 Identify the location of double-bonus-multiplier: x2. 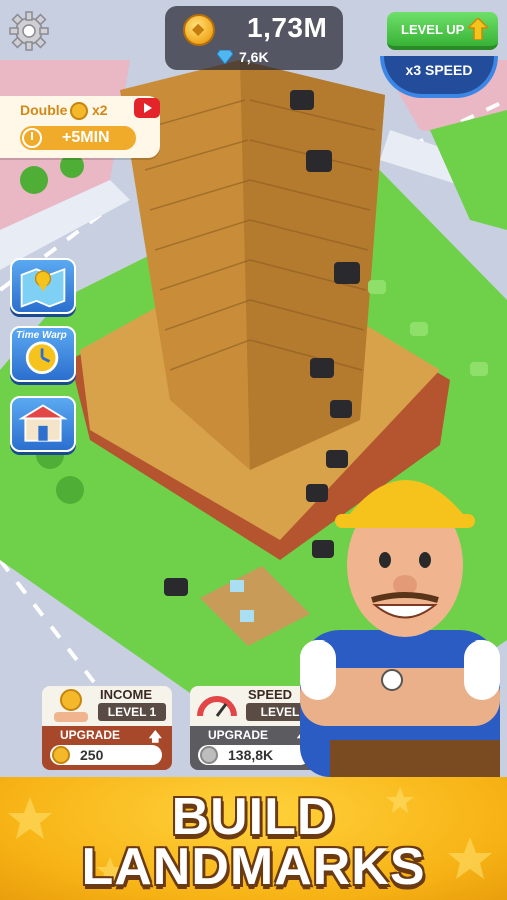
(100, 110).